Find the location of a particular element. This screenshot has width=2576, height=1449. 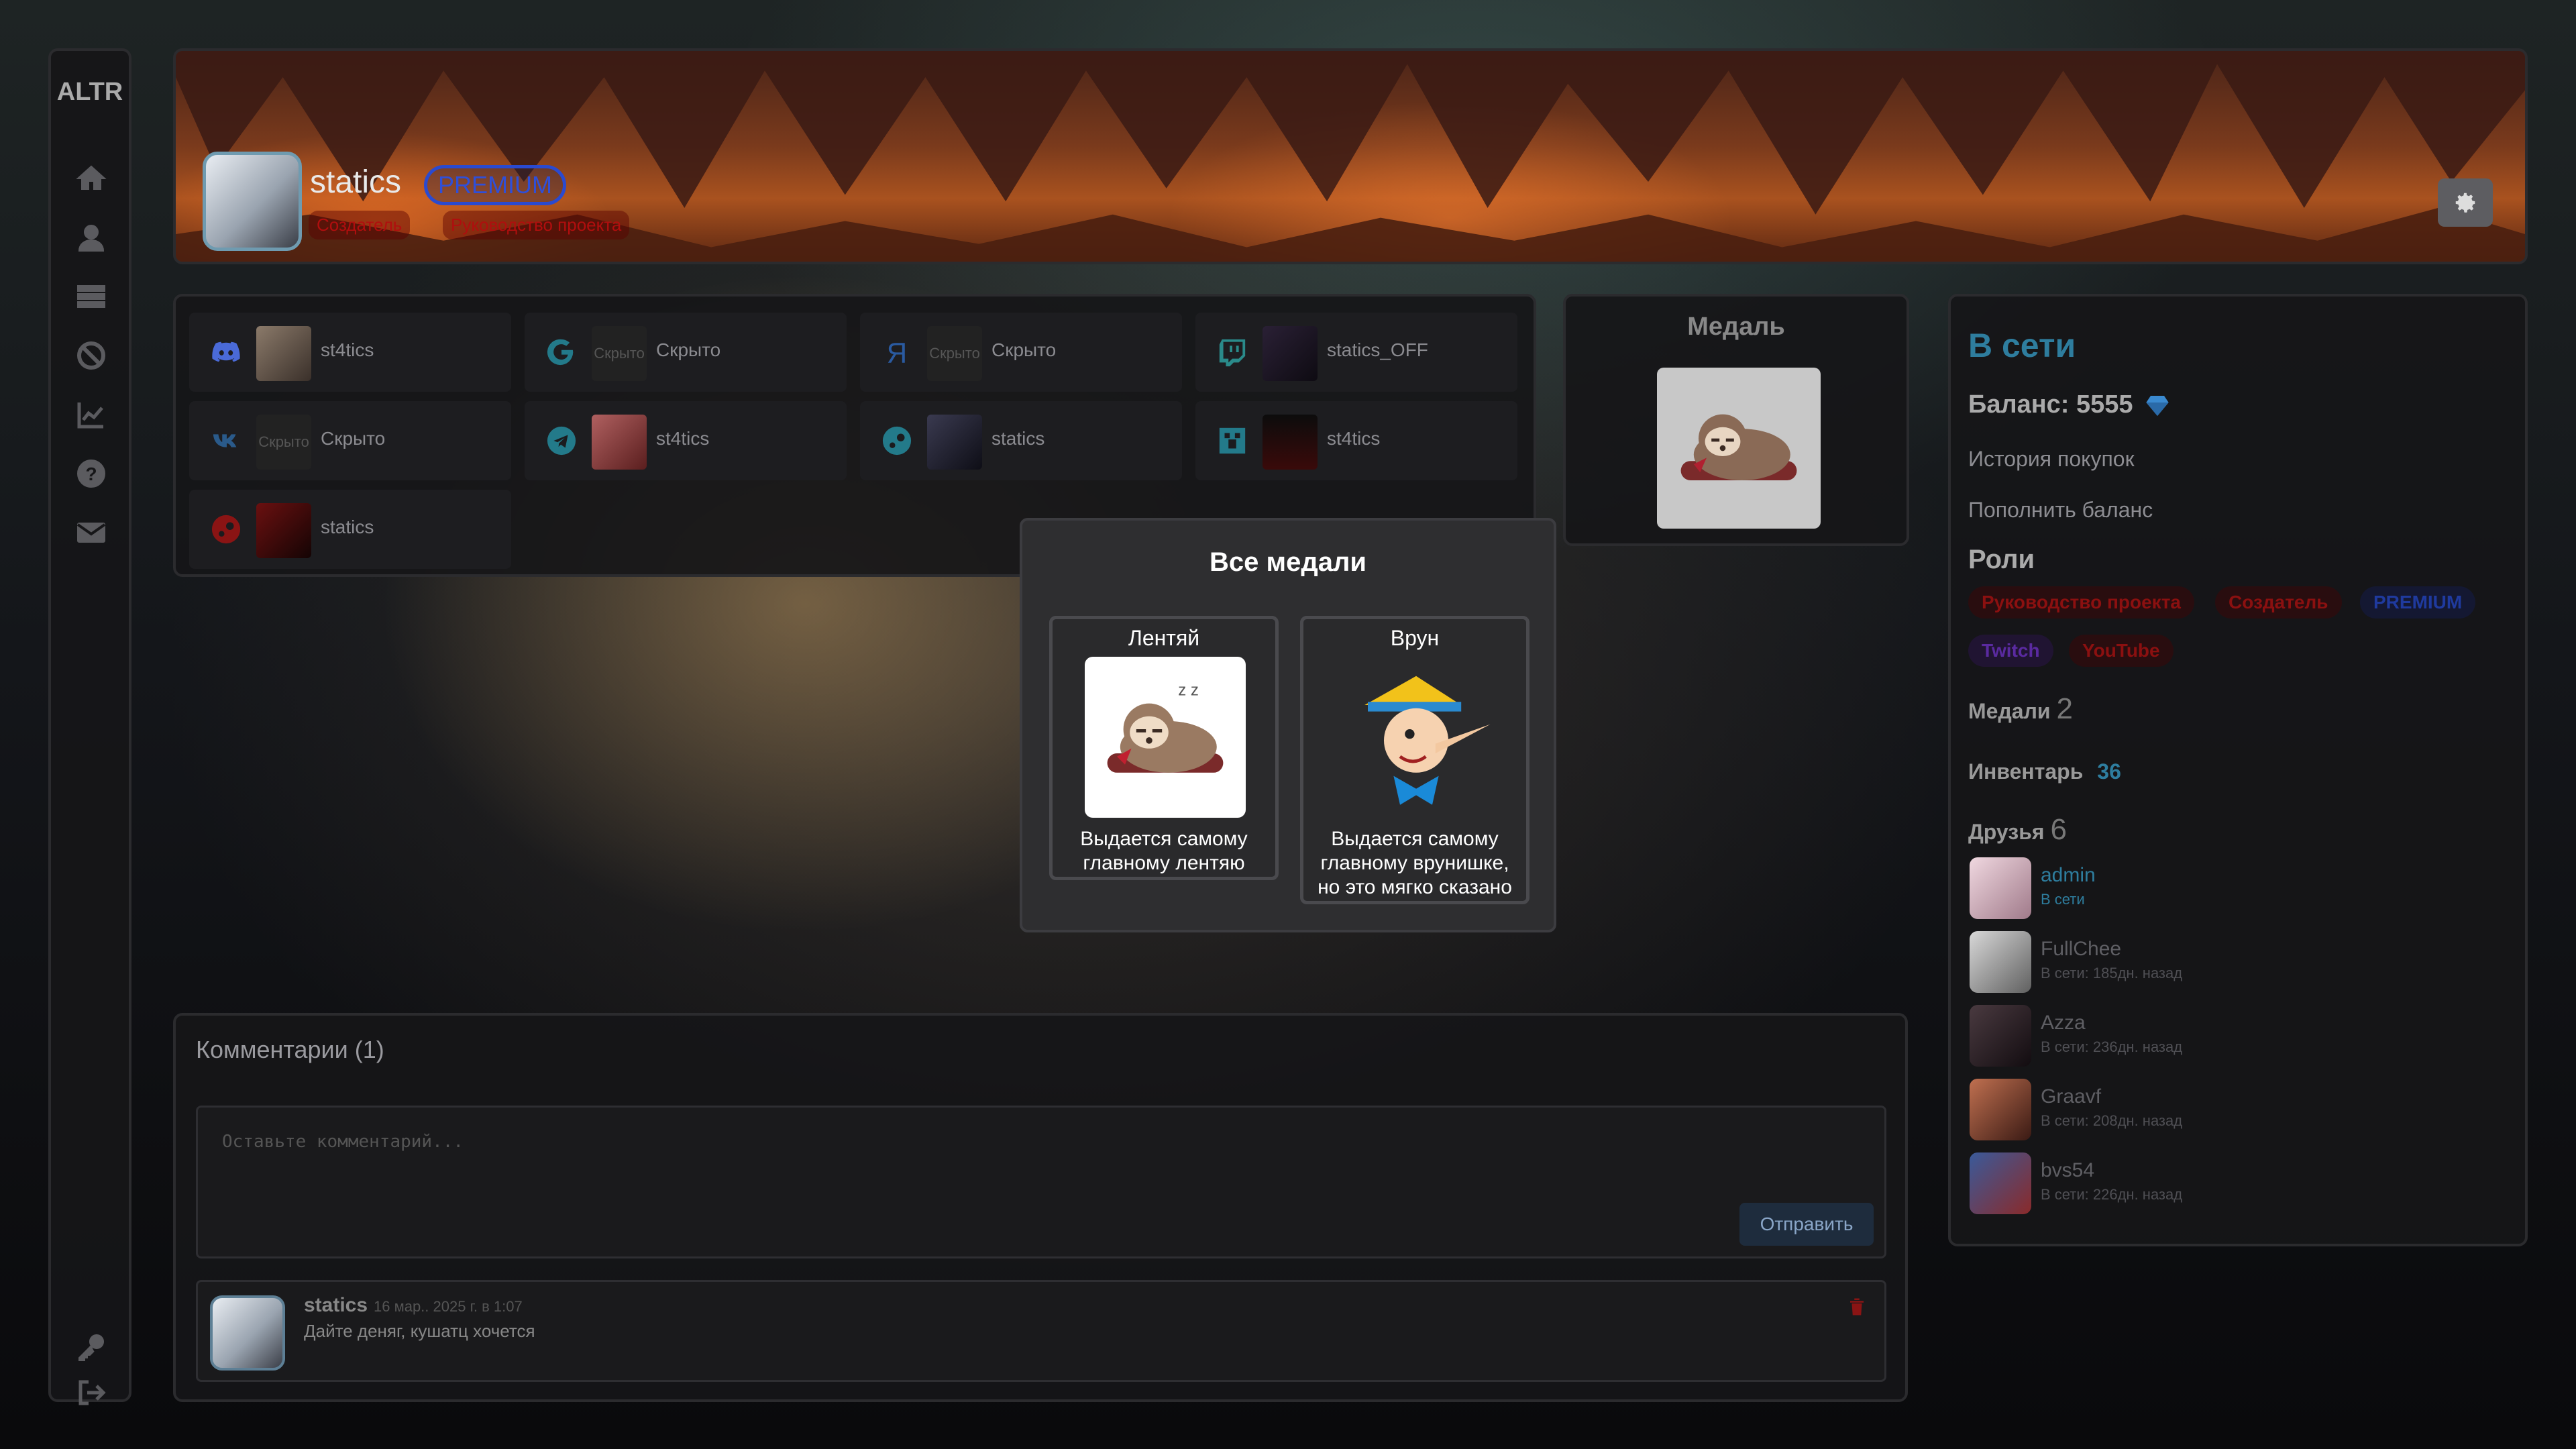

yandex-icon: Я is located at coordinates (896, 352).